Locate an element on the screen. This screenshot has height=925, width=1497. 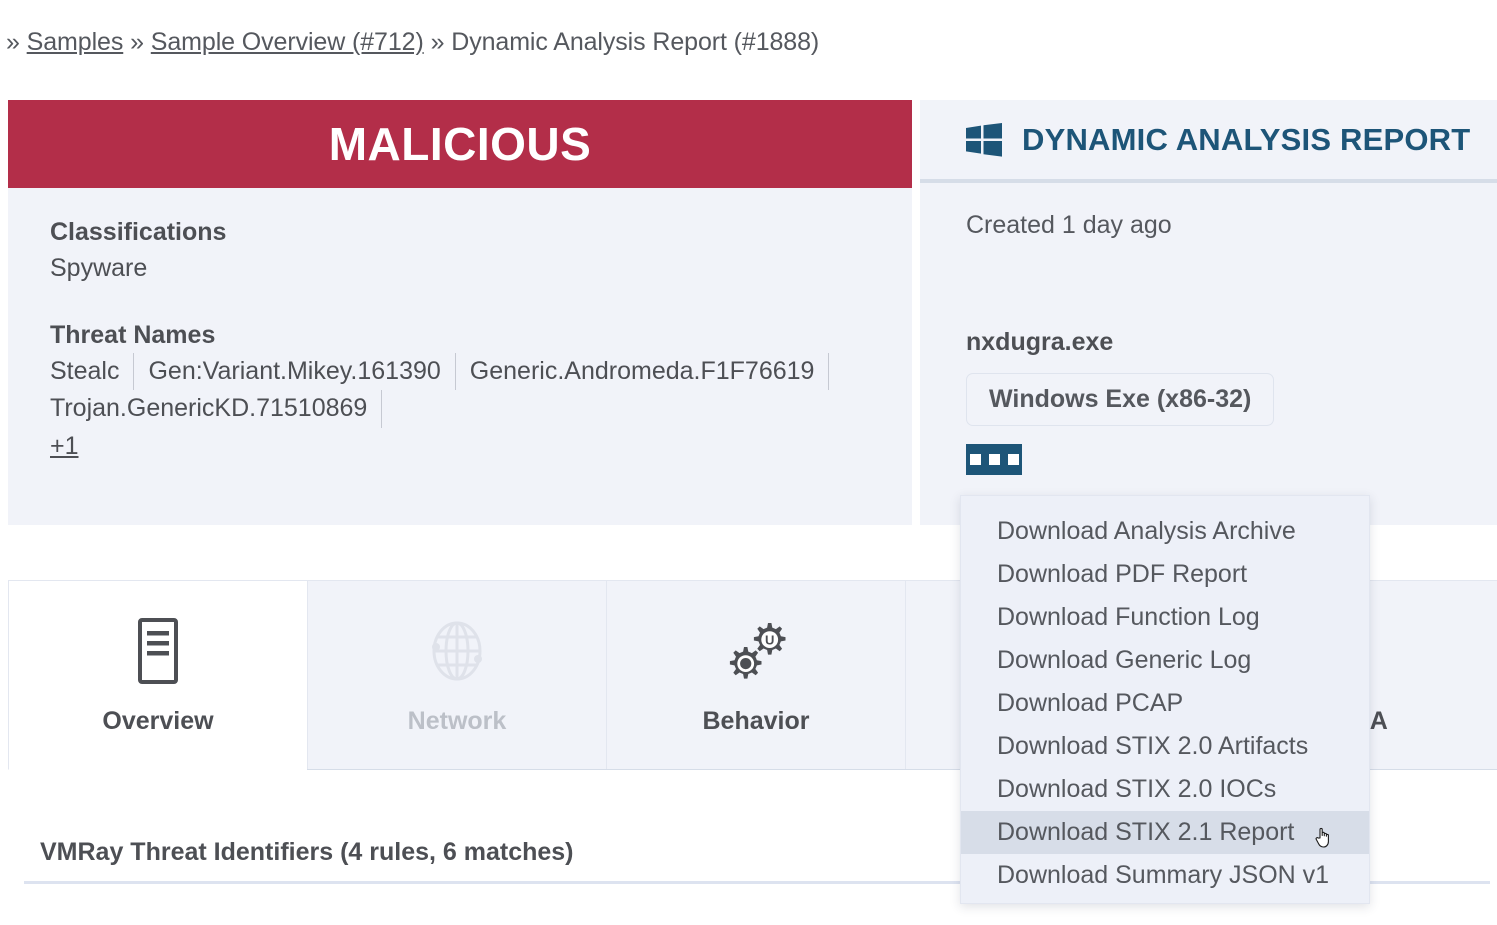
tab-label-network: Network is located at coordinates (457, 721).